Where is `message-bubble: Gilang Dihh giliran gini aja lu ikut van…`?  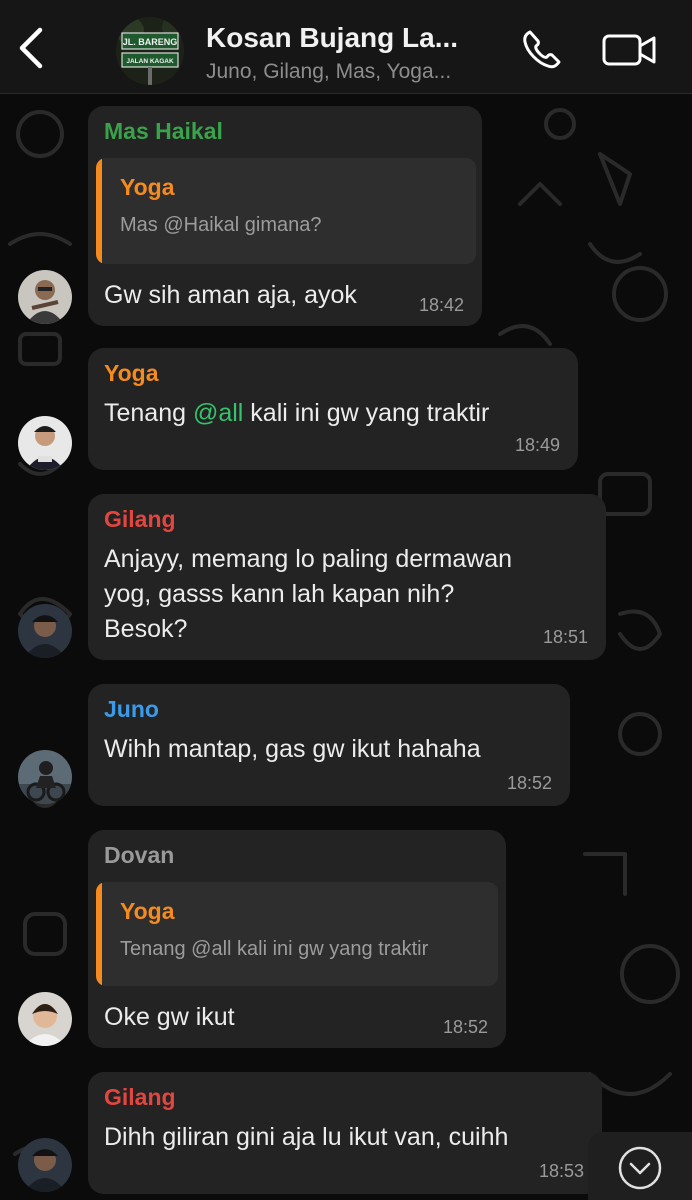 message-bubble: Gilang Dihh giliran gini aja lu ikut van… is located at coordinates (345, 1133).